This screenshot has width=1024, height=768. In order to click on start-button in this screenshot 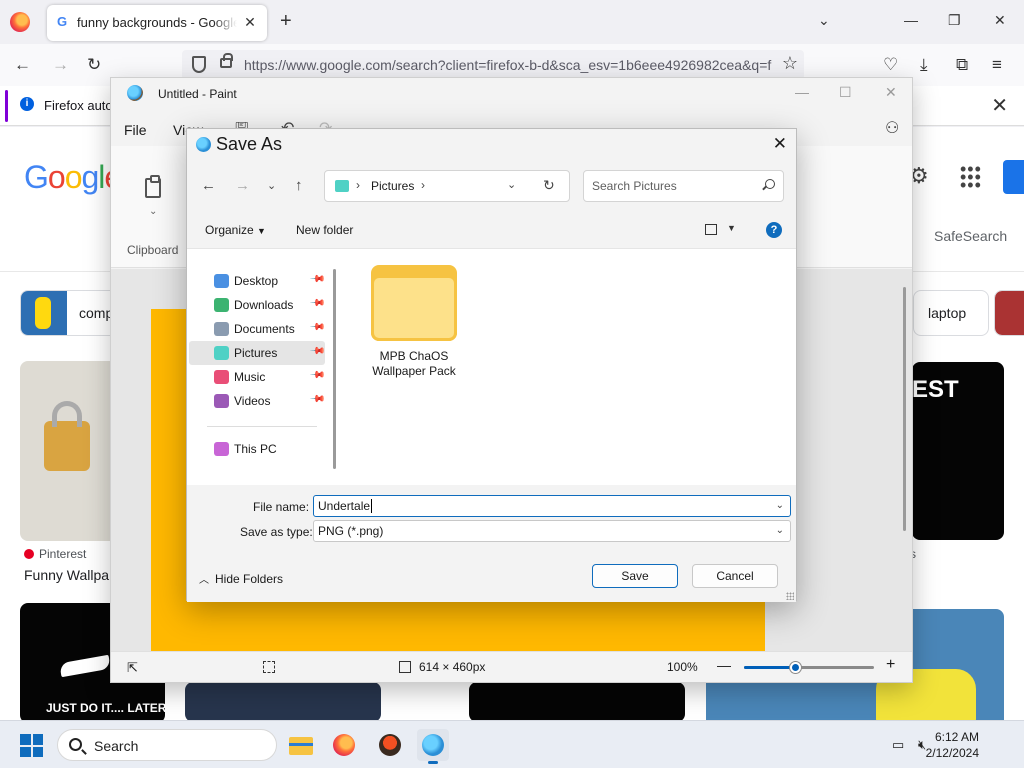, I will do `click(31, 745)`.